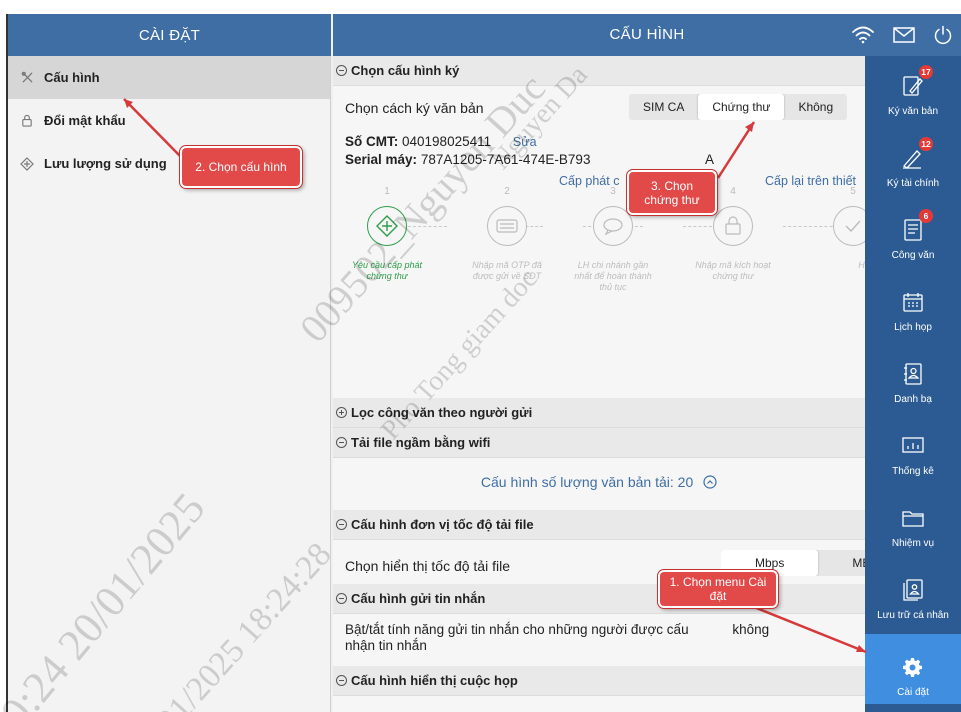 The width and height of the screenshot is (961, 712). Describe the element at coordinates (913, 183) in the screenshot. I see `nav-label: Ký tài chính` at that location.